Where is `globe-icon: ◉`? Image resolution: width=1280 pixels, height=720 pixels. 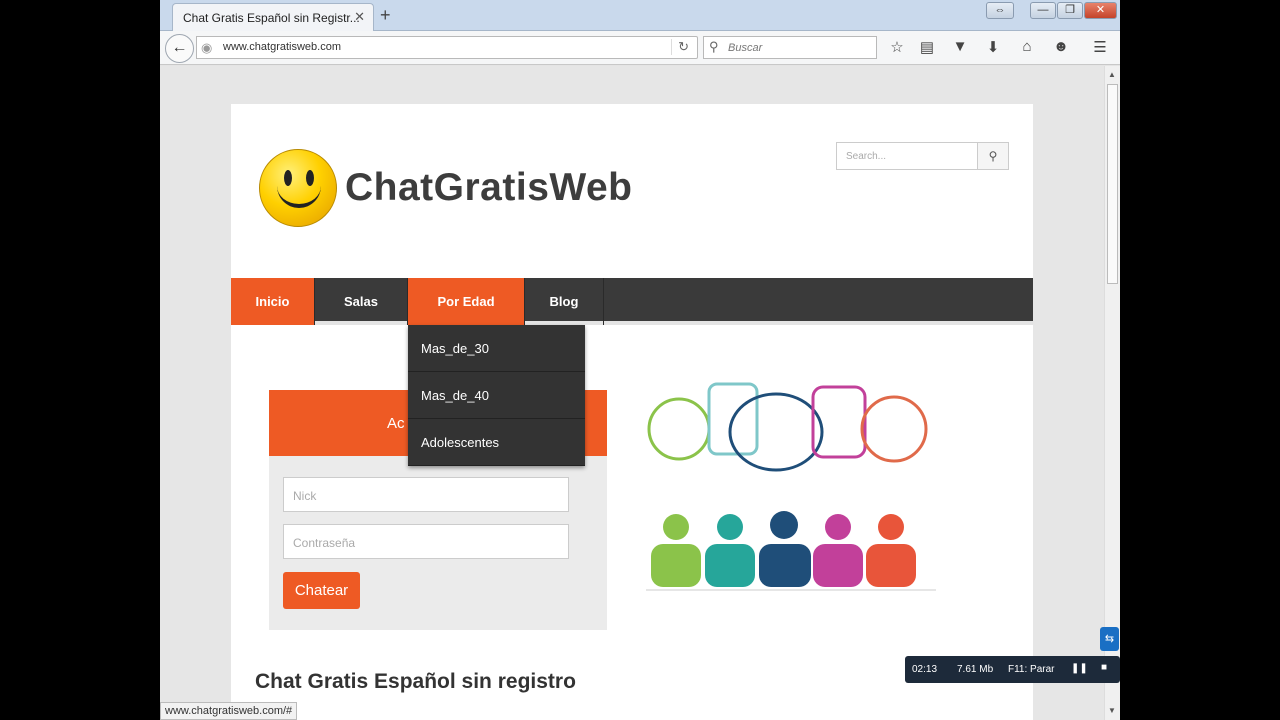
globe-icon: ◉ is located at coordinates (207, 47).